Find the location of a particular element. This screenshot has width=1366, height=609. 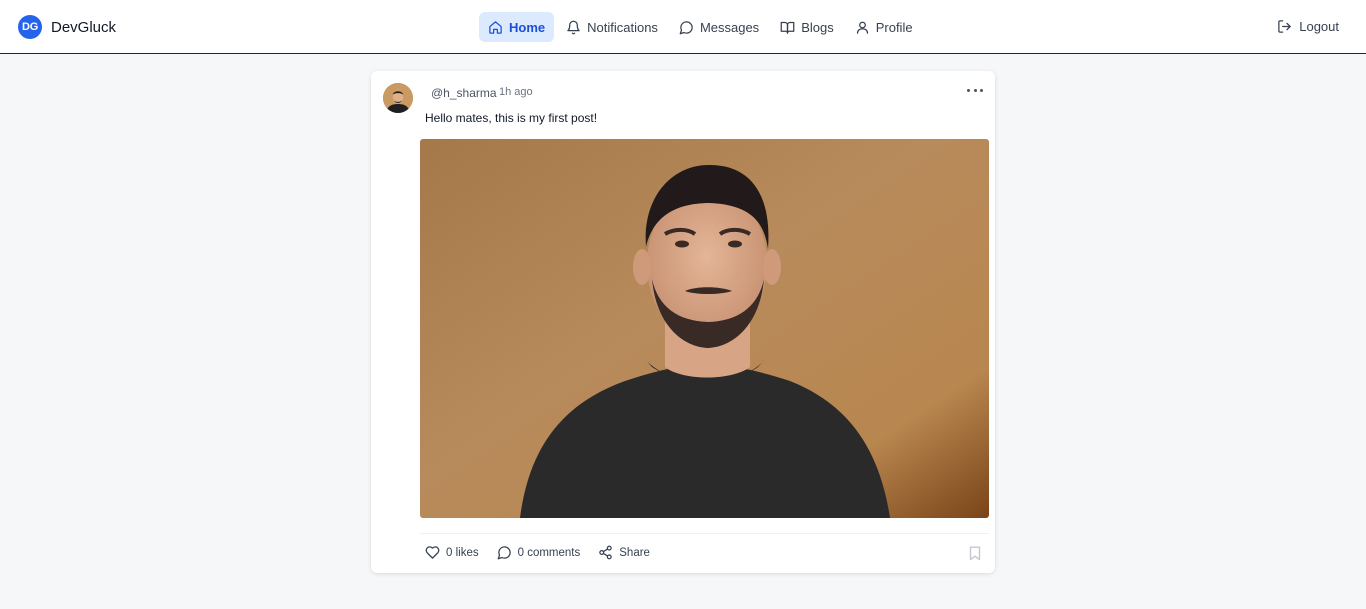

share-button: Share is located at coordinates (624, 552).